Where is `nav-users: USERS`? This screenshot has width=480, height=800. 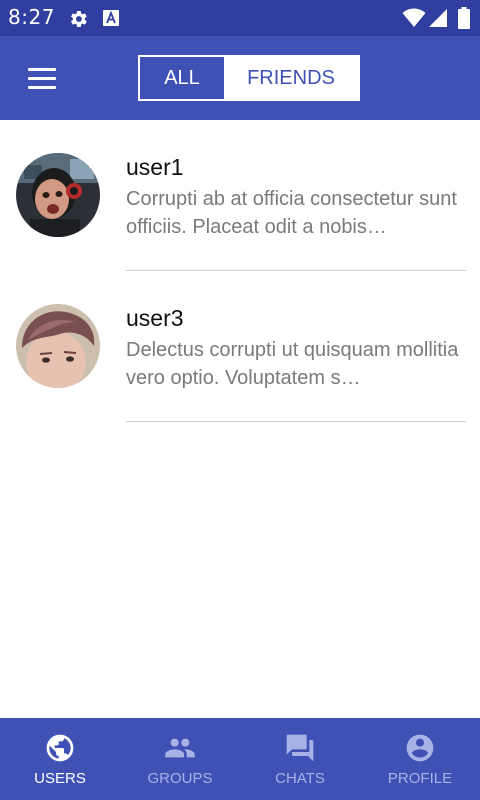 nav-users: USERS is located at coordinates (60, 759).